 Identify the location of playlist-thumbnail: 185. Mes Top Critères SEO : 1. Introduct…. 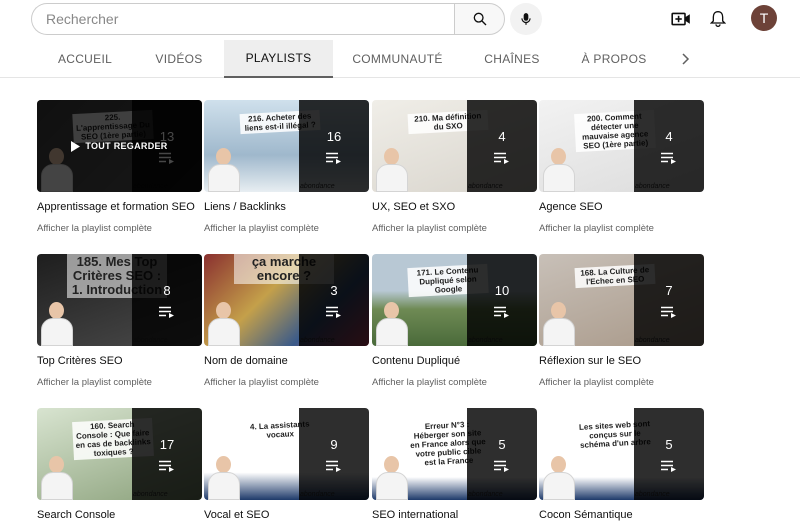
(119, 300).